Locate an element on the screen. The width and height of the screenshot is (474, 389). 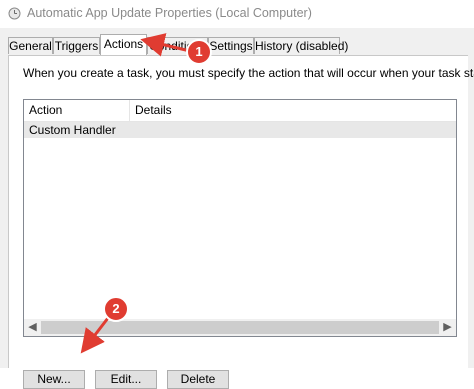
delete-button: Delete is located at coordinates (198, 379).